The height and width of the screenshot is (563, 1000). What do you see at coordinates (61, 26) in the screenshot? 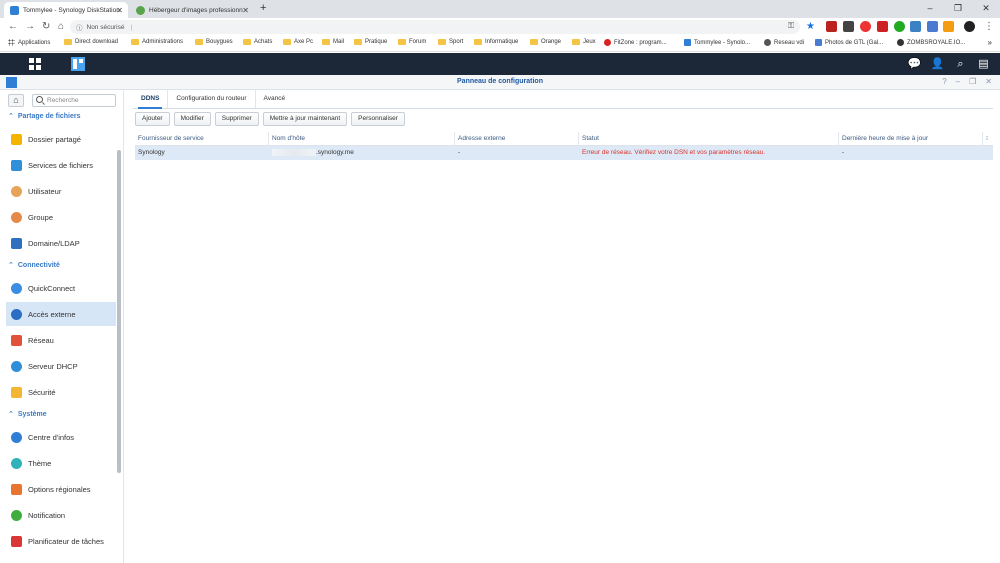
I see `home-browser-icon: ⌂` at bounding box center [61, 26].